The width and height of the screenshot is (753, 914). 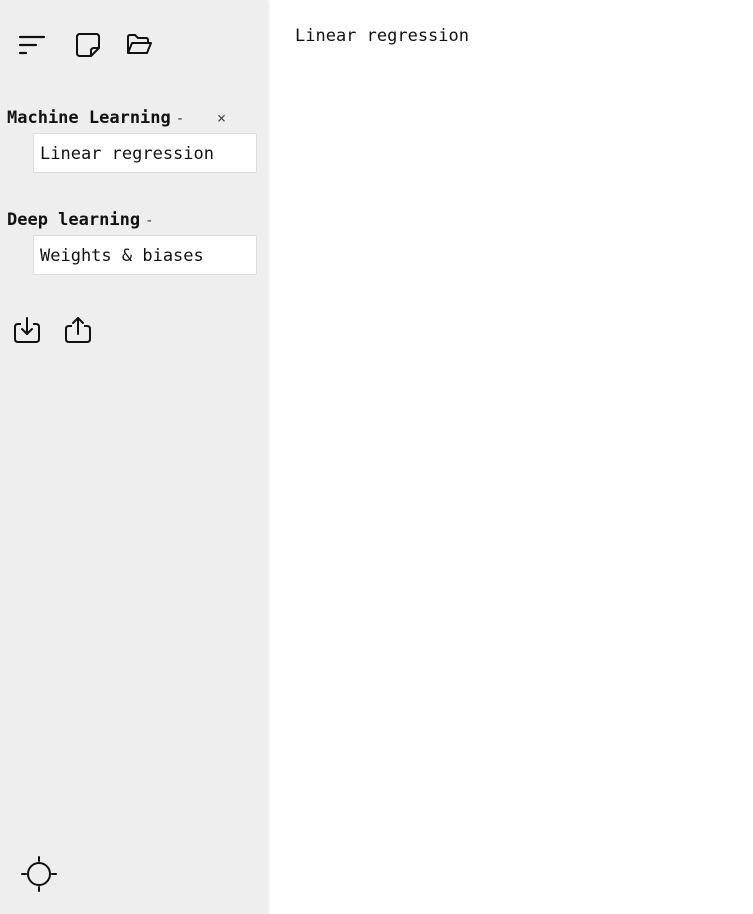 What do you see at coordinates (145, 255) in the screenshot?
I see `note-item-weights-biases: Weights & biases` at bounding box center [145, 255].